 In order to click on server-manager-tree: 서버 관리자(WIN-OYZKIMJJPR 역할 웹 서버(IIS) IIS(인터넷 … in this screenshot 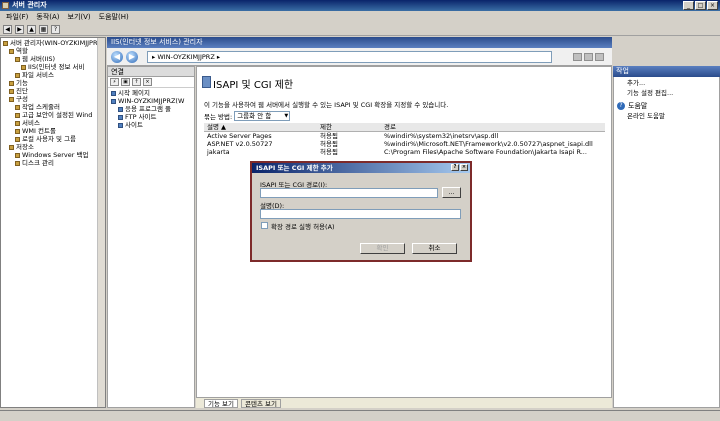, I will do `click(53, 222)`.